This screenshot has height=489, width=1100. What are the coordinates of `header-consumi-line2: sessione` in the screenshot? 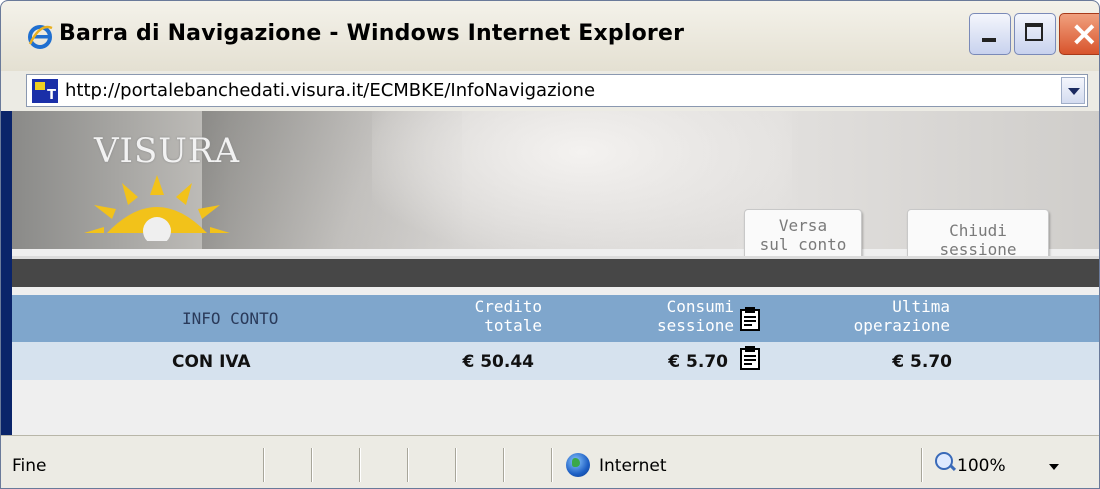 It's located at (695, 325).